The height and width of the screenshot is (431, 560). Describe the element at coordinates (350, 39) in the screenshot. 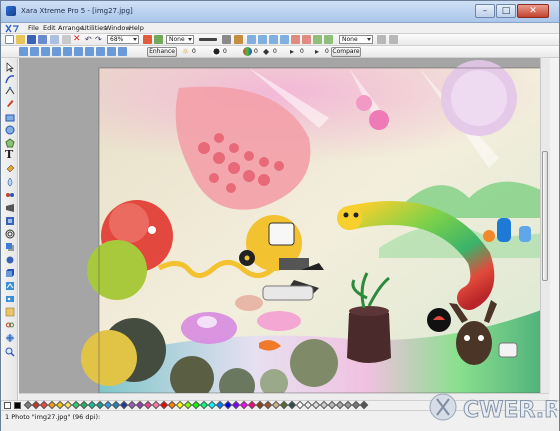

I see `quality-value: None` at that location.